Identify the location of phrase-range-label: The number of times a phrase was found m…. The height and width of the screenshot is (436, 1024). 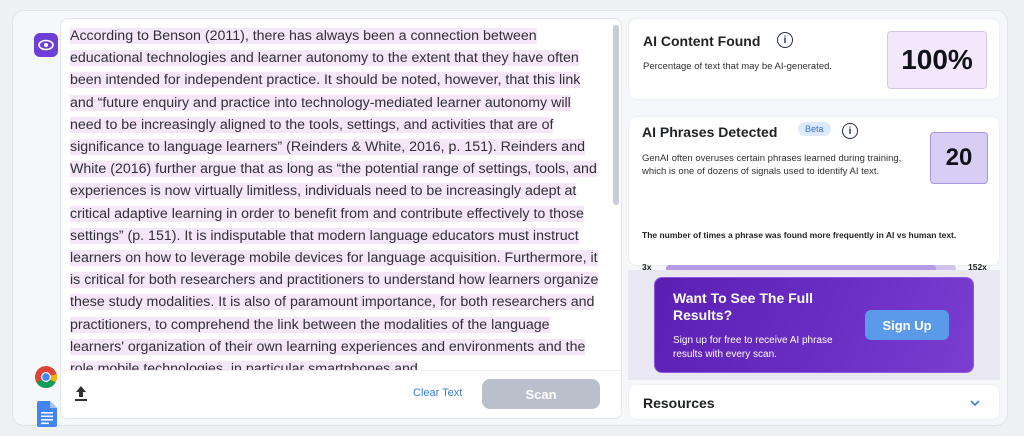
(799, 235).